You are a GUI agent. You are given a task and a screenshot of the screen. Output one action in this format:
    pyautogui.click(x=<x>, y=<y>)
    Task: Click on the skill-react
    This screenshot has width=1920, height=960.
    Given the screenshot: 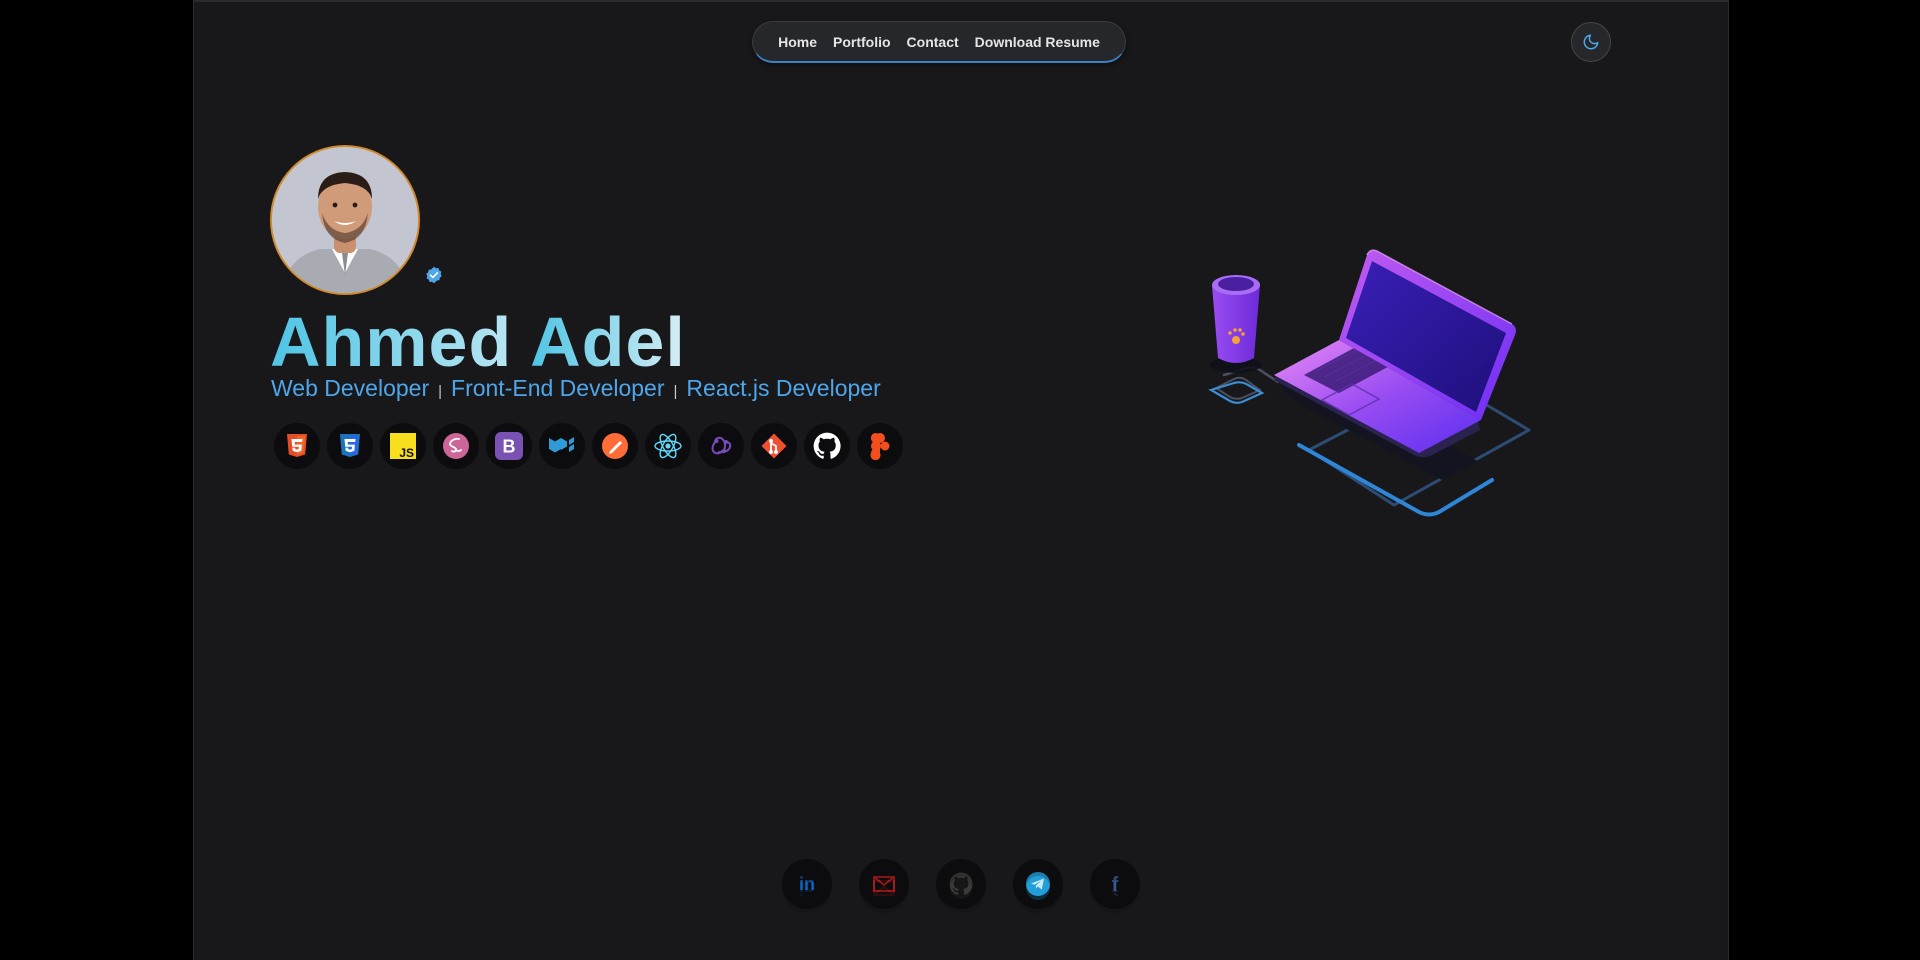 What is the action you would take?
    pyautogui.click(x=668, y=446)
    